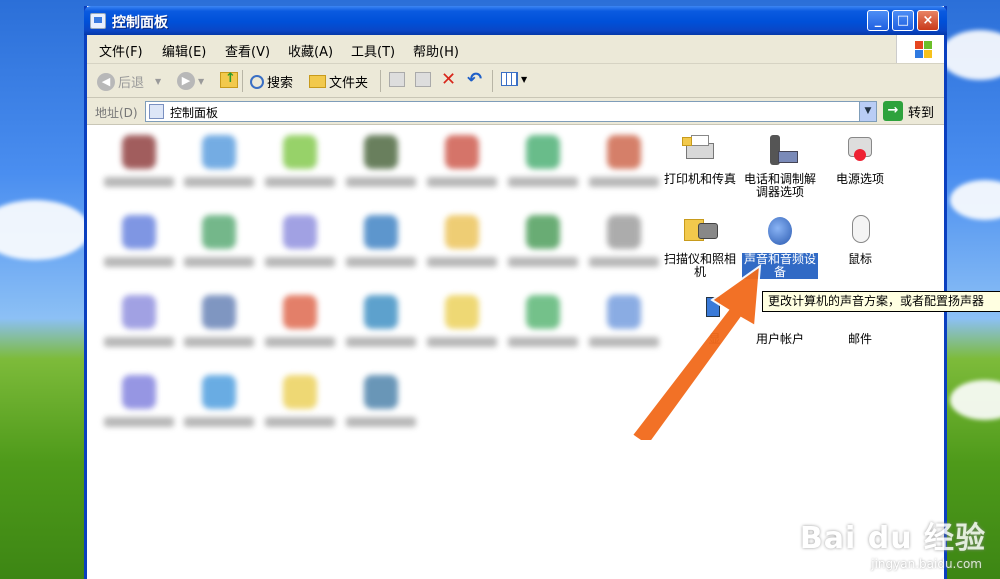 This screenshot has height=579, width=1000. What do you see at coordinates (184, 50) in the screenshot?
I see `menu-edit: 编辑(E)` at bounding box center [184, 50].